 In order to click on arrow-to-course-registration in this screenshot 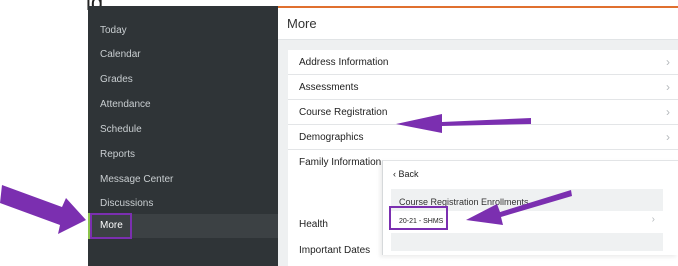, I will do `click(463, 123)`.